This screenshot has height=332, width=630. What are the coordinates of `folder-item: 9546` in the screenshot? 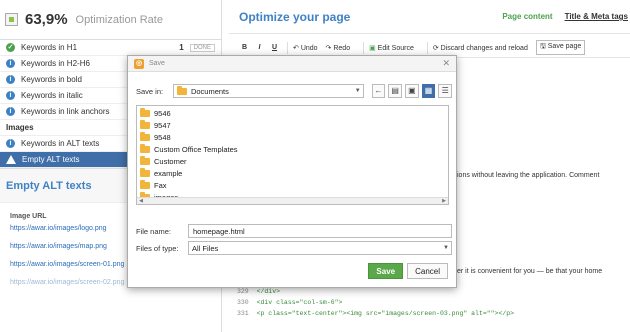 It's located at (292, 113).